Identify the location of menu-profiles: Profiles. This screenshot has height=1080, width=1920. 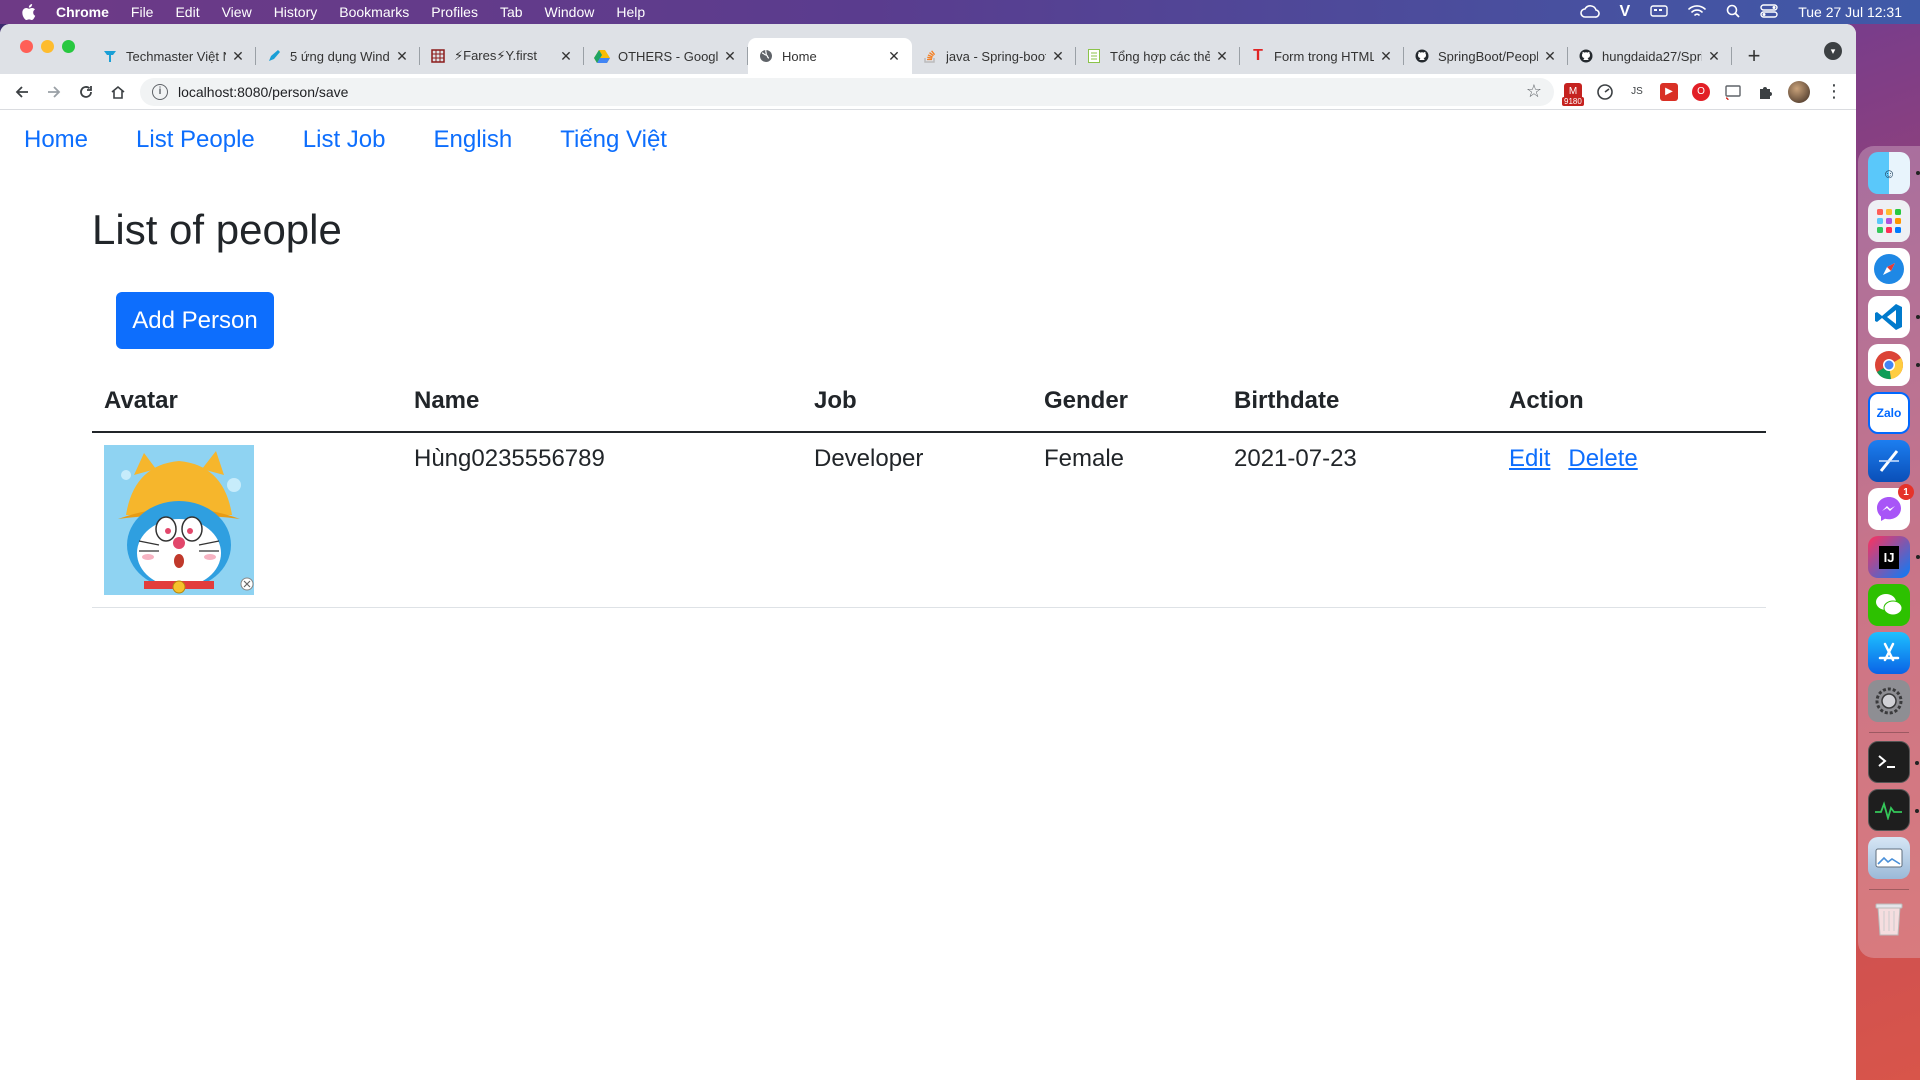
(454, 12).